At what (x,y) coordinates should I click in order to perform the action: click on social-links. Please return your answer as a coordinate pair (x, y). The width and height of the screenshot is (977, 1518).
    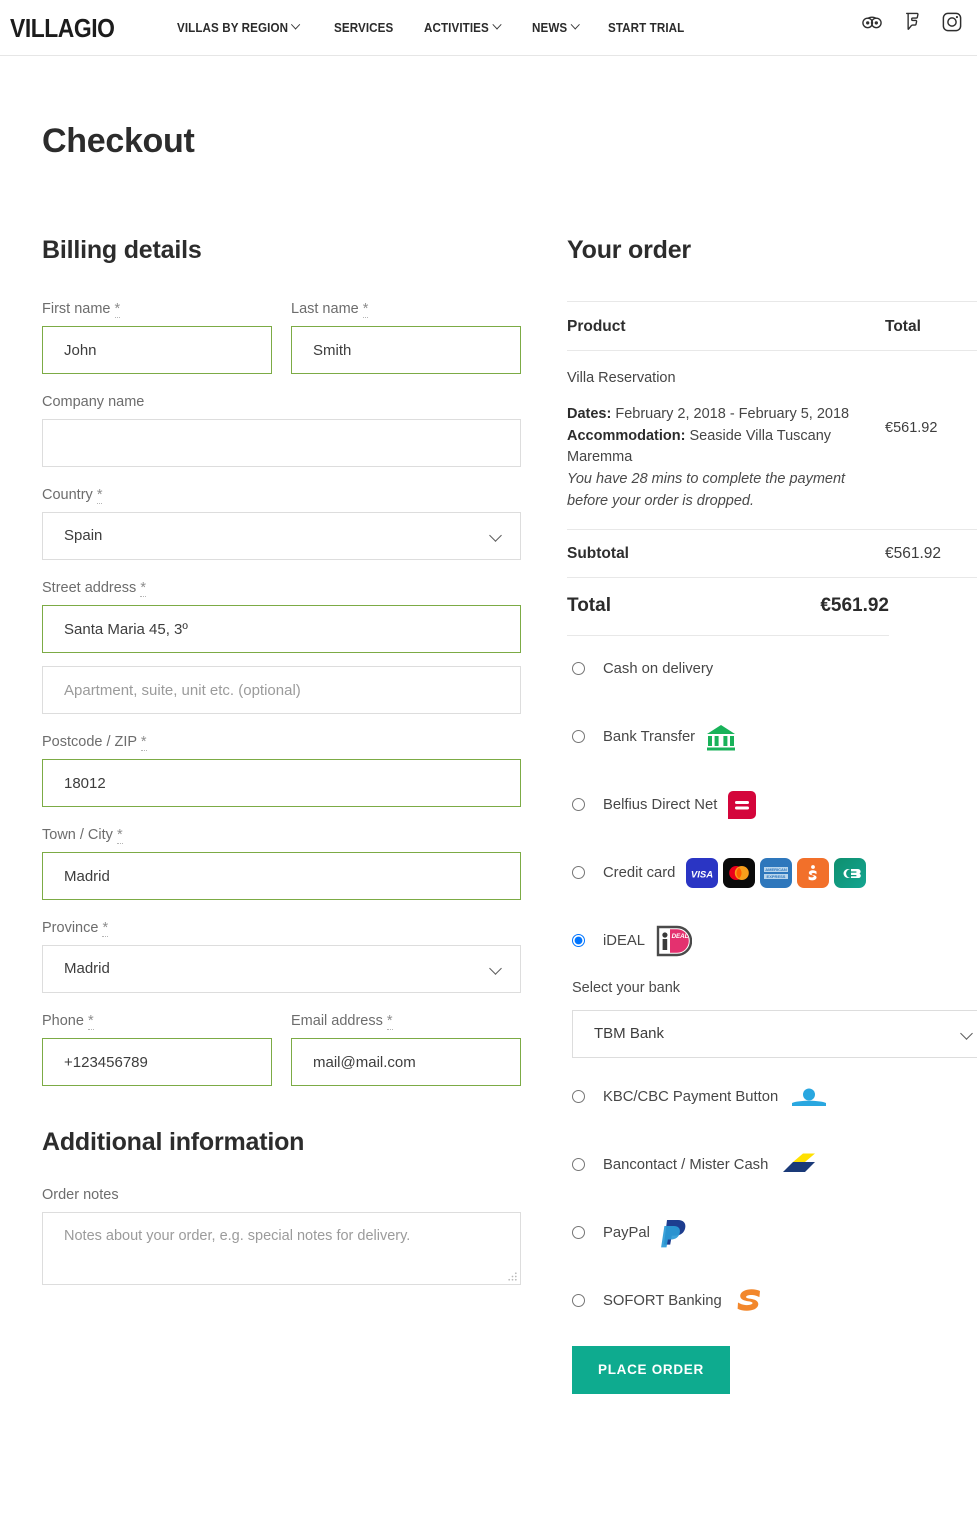
    Looking at the image, I should click on (912, 22).